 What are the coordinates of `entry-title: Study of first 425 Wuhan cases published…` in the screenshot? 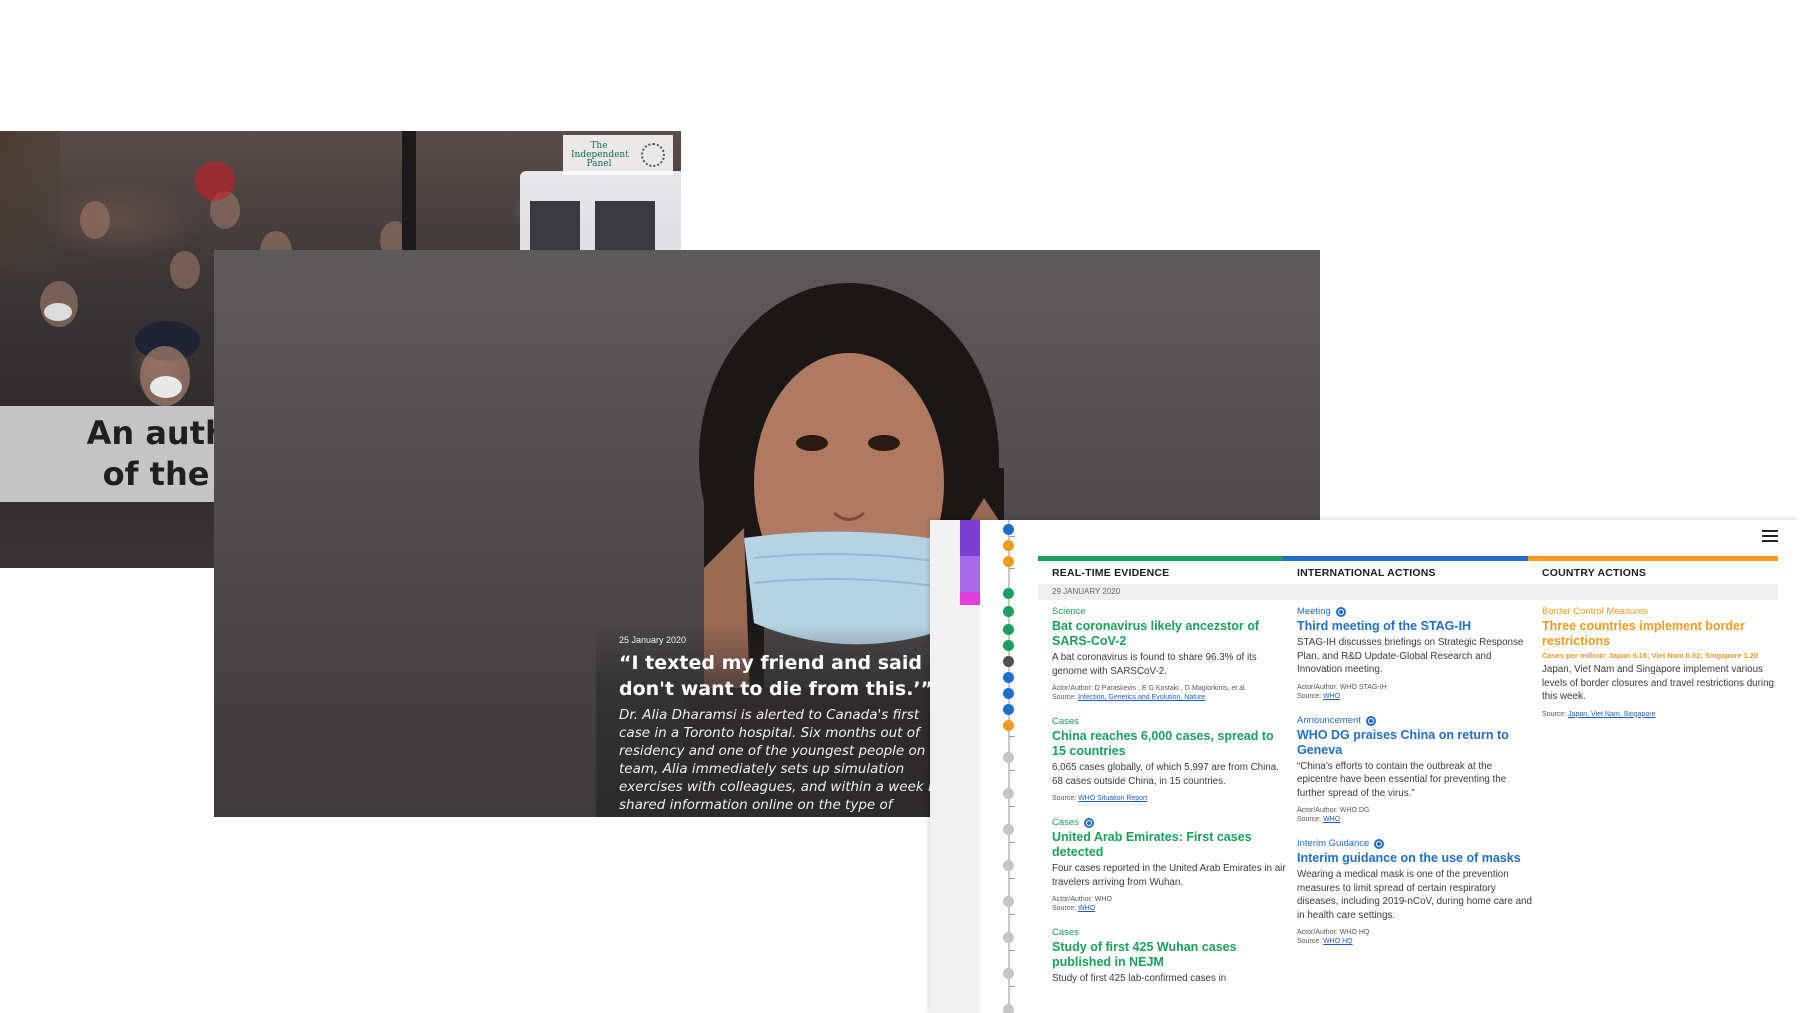 It's located at (1171, 955).